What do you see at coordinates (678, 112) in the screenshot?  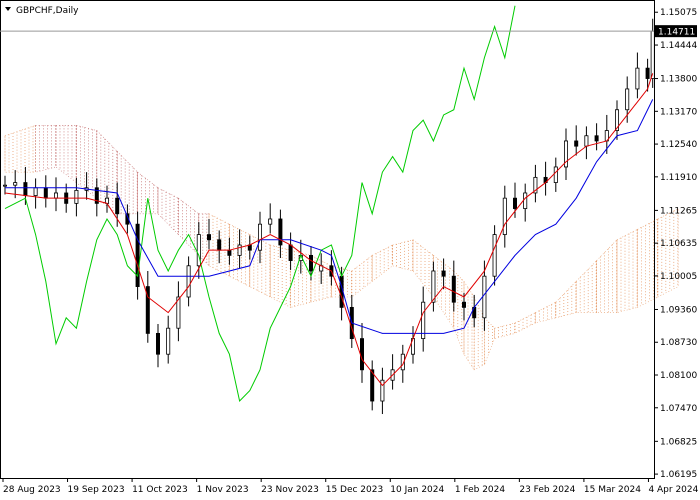 I see `y-tick-label: 1.13170` at bounding box center [678, 112].